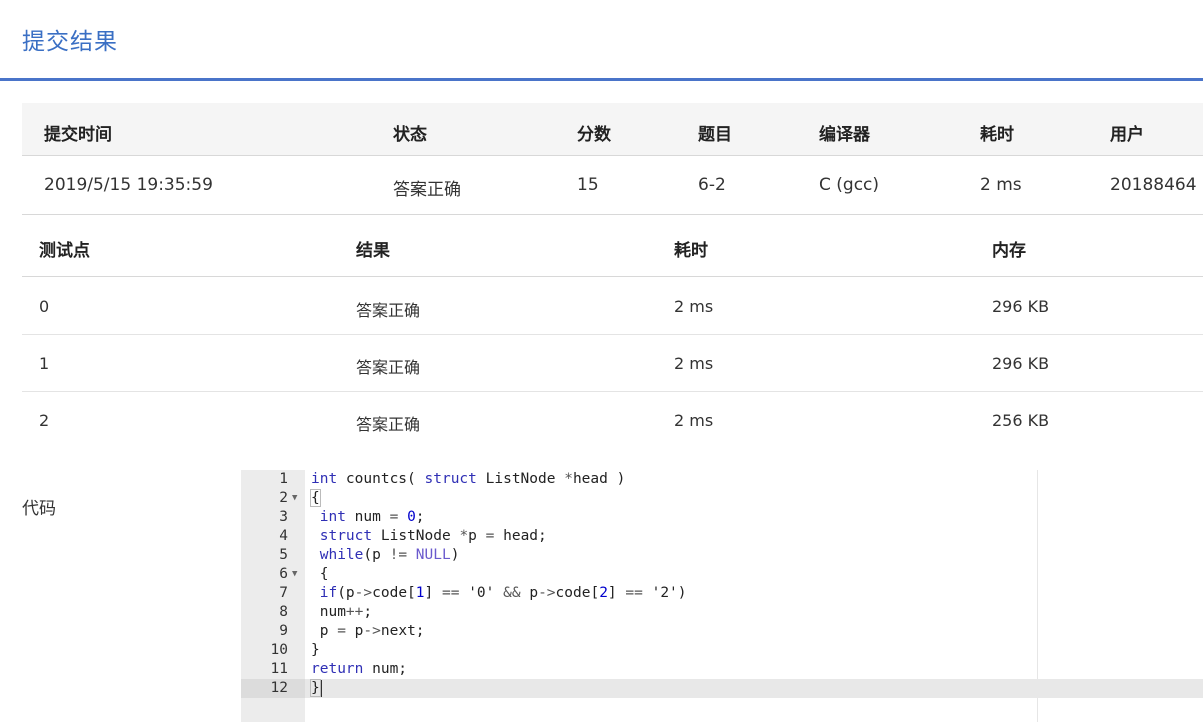 This screenshot has height=722, width=1203. What do you see at coordinates (722, 498) in the screenshot?
I see `code-line: 2 ▼ {` at bounding box center [722, 498].